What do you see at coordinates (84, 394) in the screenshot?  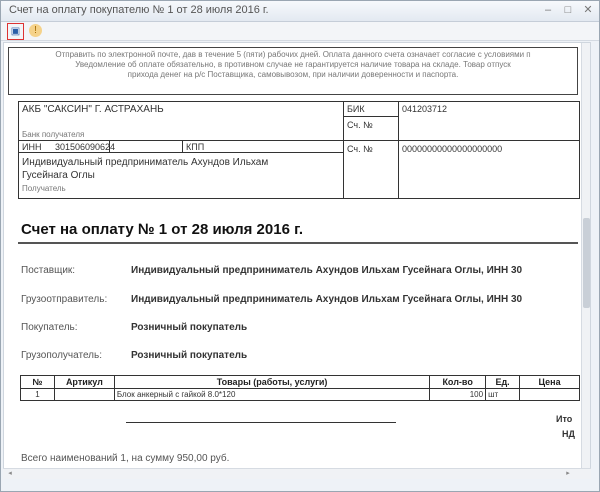 I see `row-article` at bounding box center [84, 394].